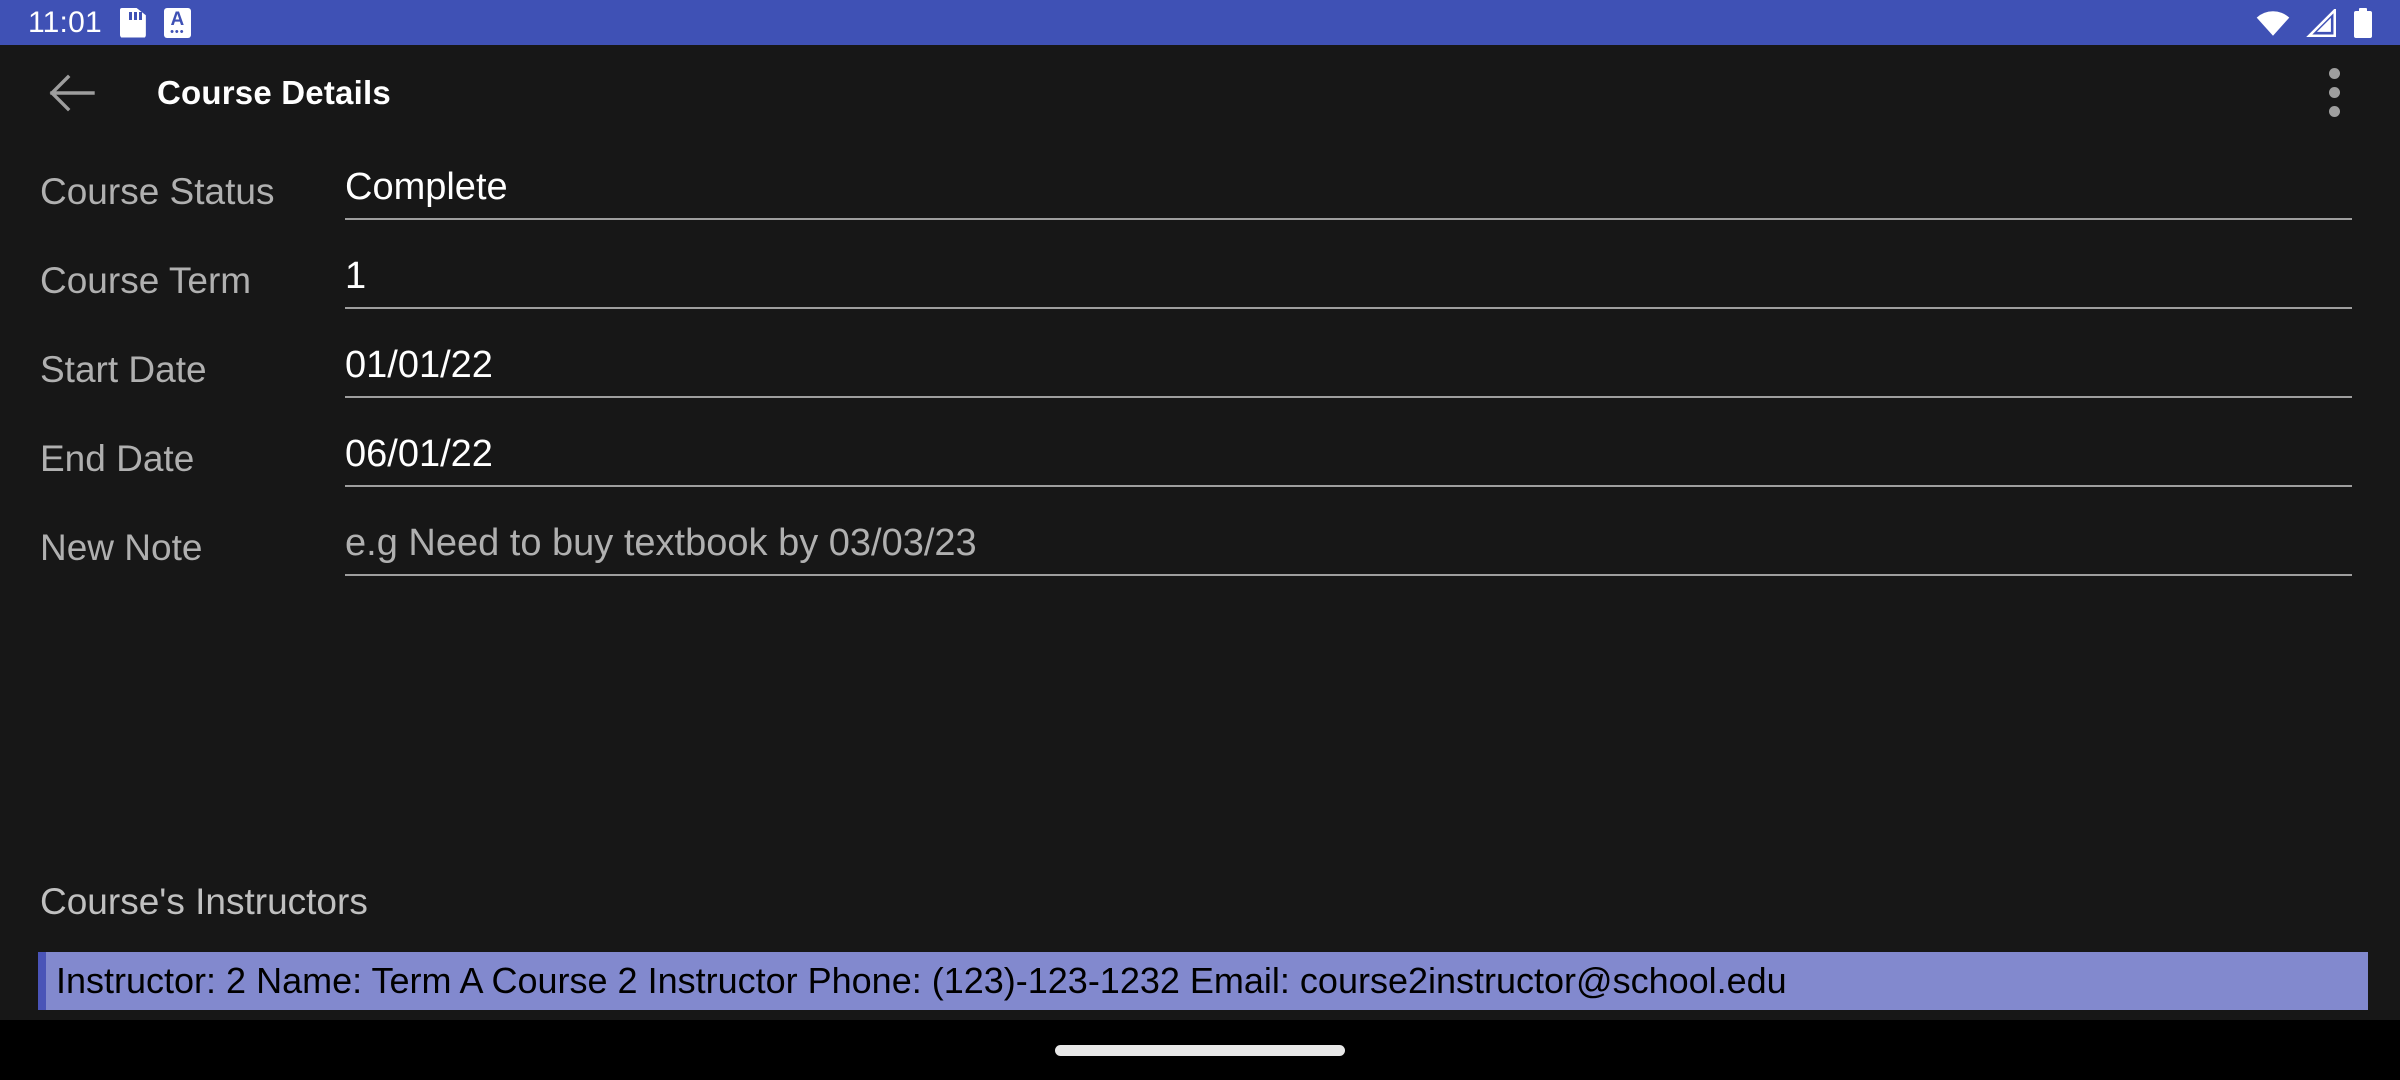 The width and height of the screenshot is (2400, 1080). I want to click on field-label: Course Term, so click(146, 280).